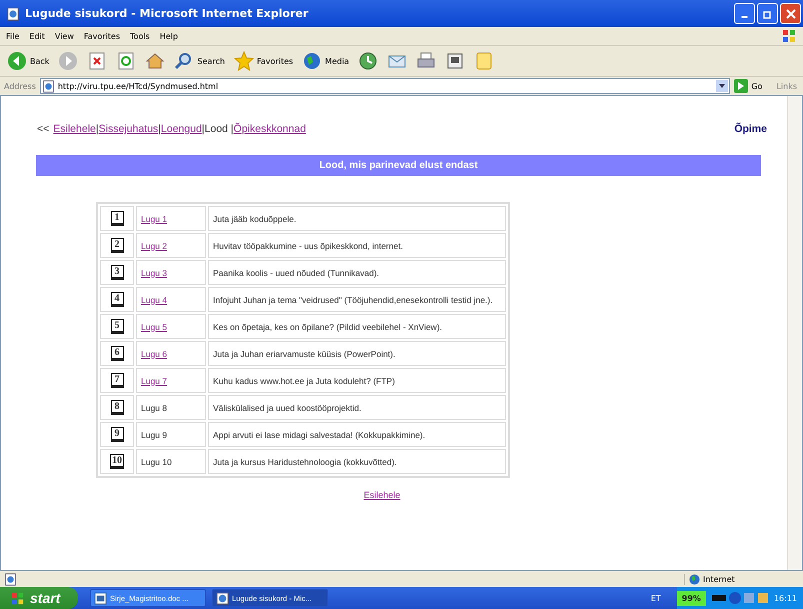  I want to click on home-link: Esilehele, so click(382, 495).